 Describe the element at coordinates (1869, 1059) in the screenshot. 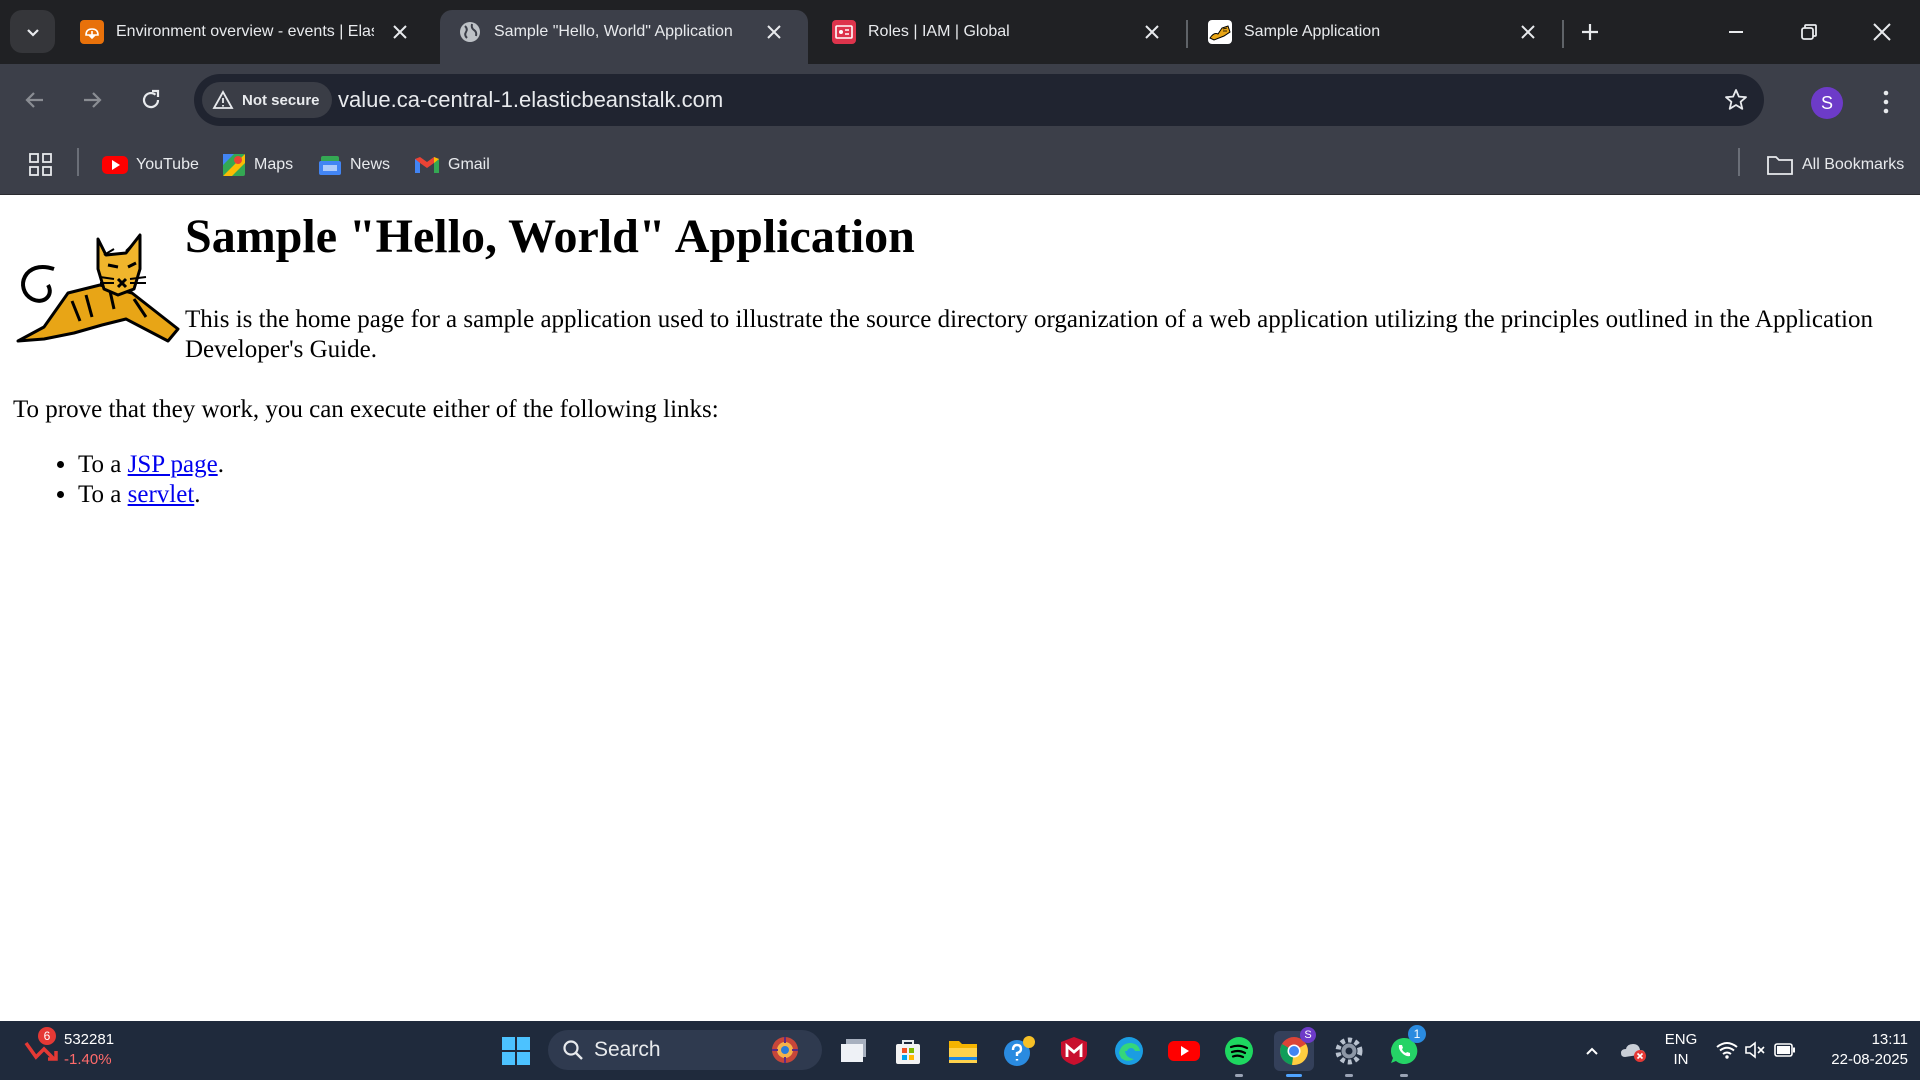

I see `clock-date: 22-08-2025` at that location.